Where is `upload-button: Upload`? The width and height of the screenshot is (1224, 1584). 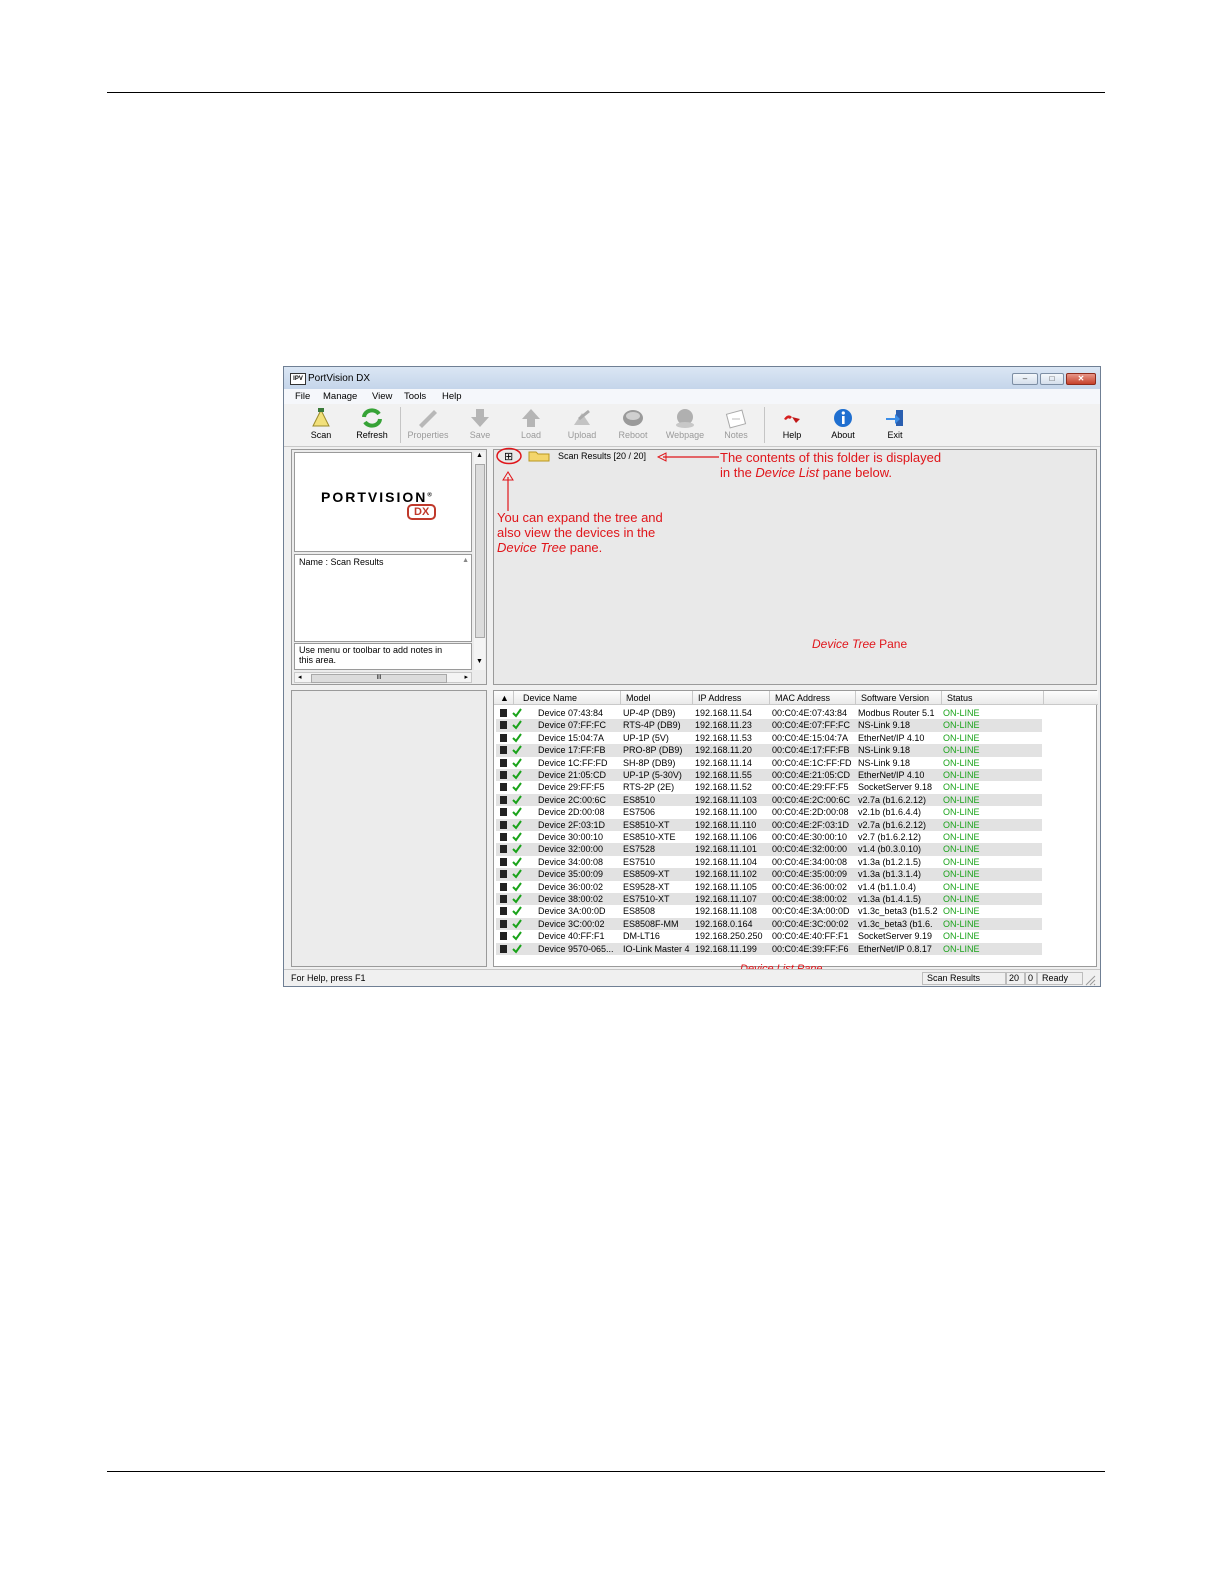 upload-button: Upload is located at coordinates (582, 426).